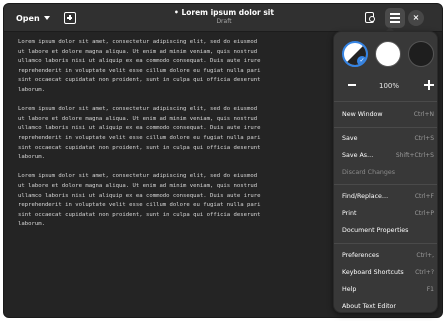  What do you see at coordinates (429, 85) in the screenshot?
I see `zoom-in-button` at bounding box center [429, 85].